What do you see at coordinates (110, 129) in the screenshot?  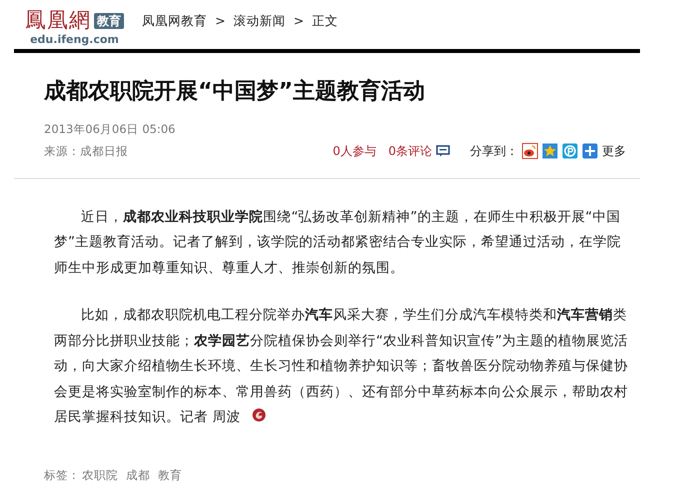 I see `publish-date: 2013年06月06日 05:06` at bounding box center [110, 129].